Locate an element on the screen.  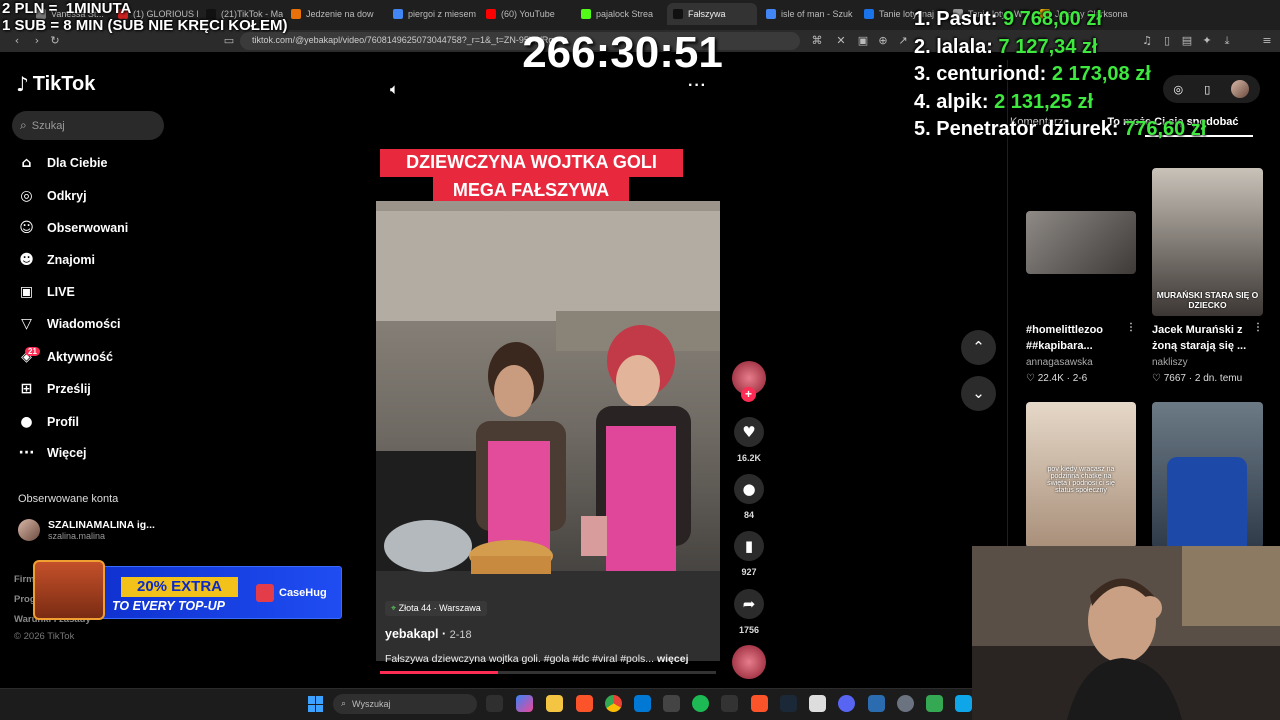
menu-icon: ≡ is located at coordinates (1267, 41).